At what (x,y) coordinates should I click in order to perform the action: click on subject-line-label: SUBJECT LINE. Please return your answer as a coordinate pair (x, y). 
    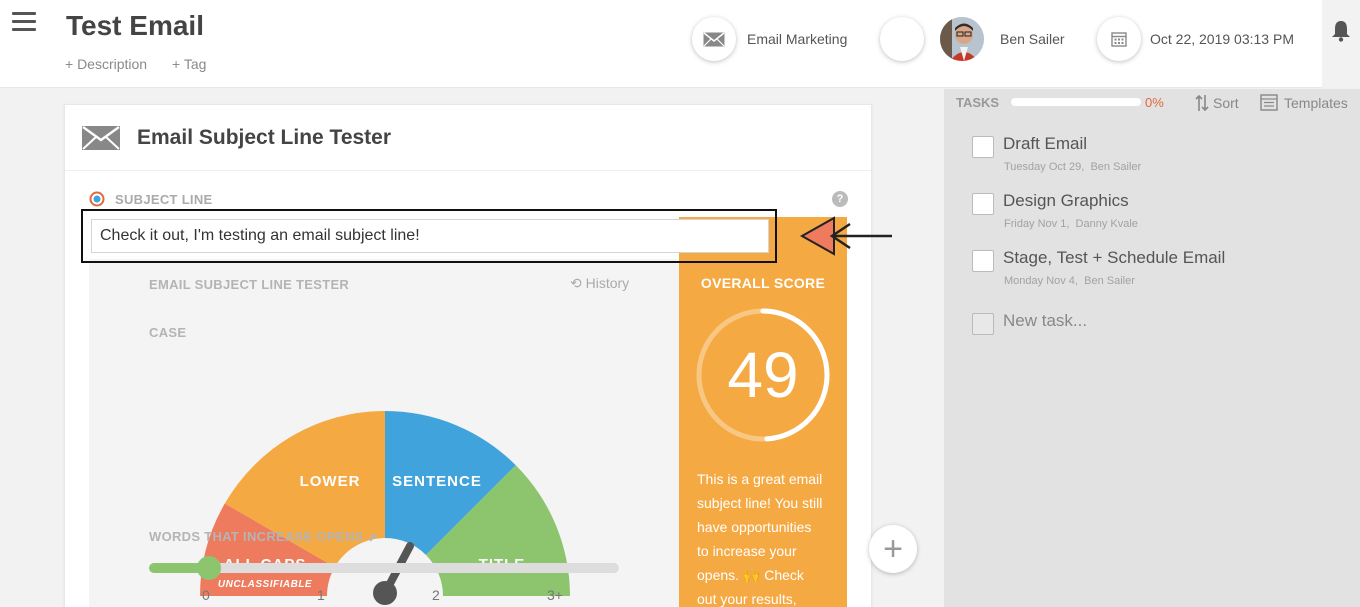
    Looking at the image, I should click on (151, 199).